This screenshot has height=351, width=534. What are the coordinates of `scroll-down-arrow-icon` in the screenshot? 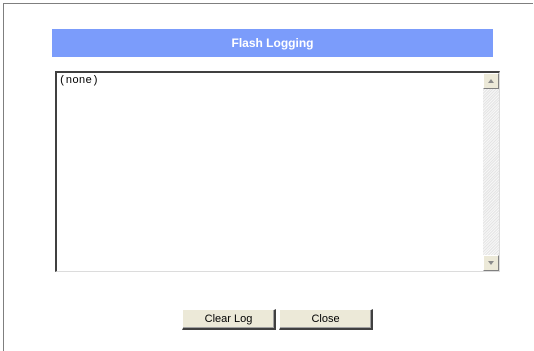 It's located at (491, 263).